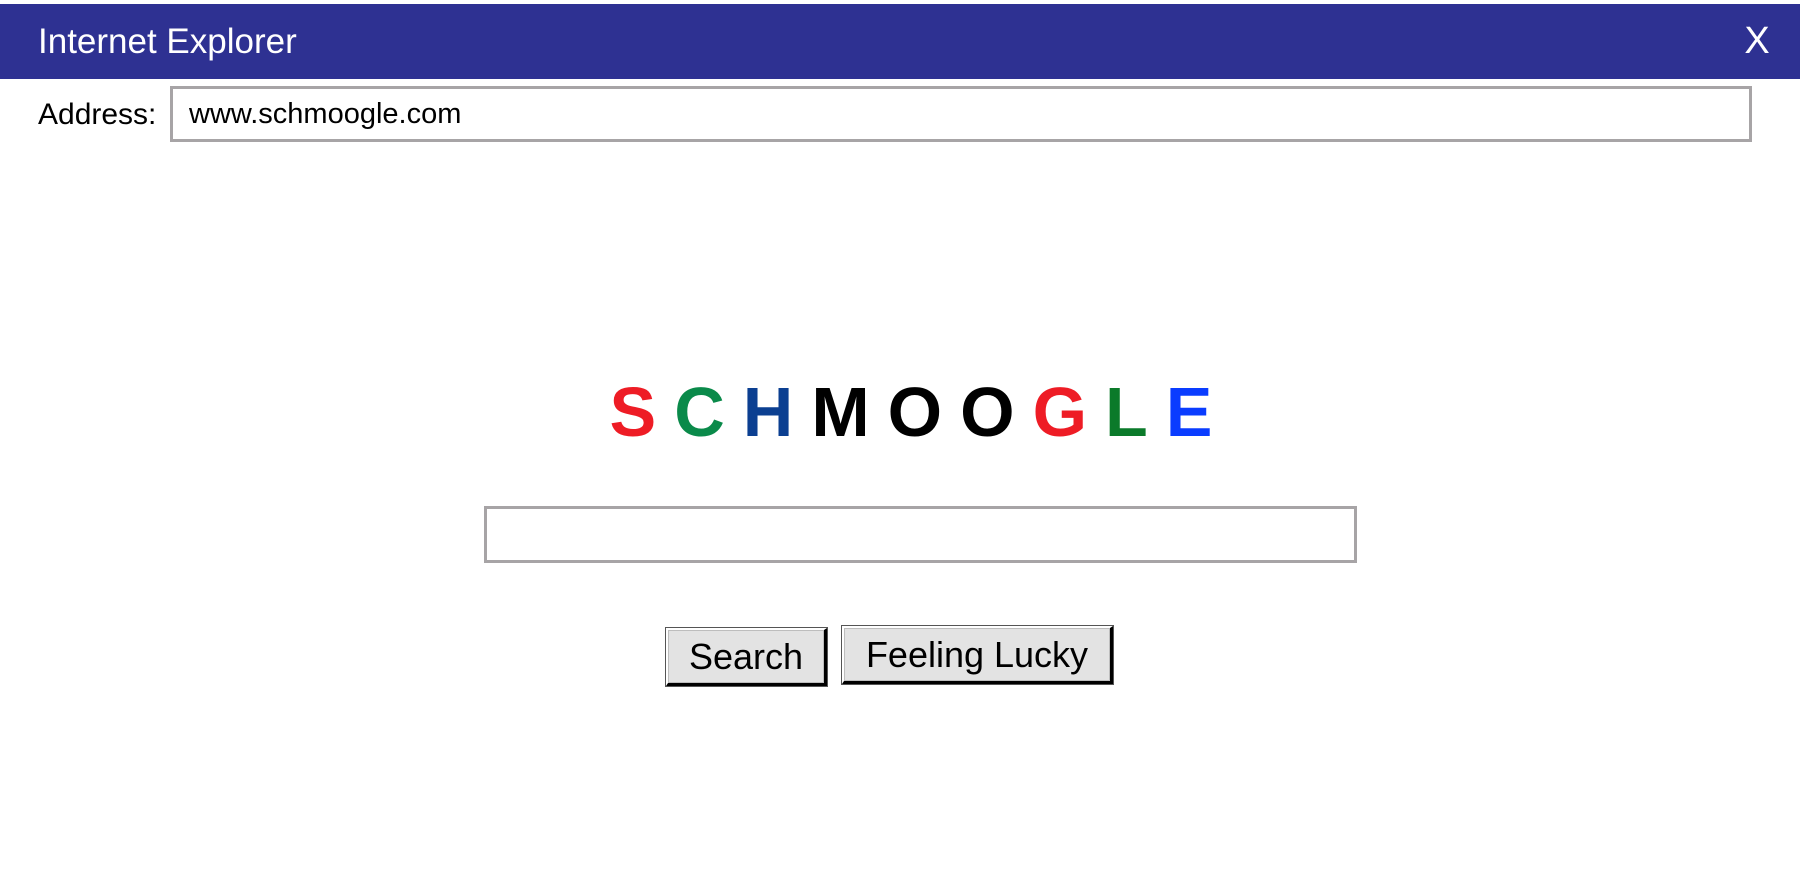  I want to click on search-button: Search, so click(746, 657).